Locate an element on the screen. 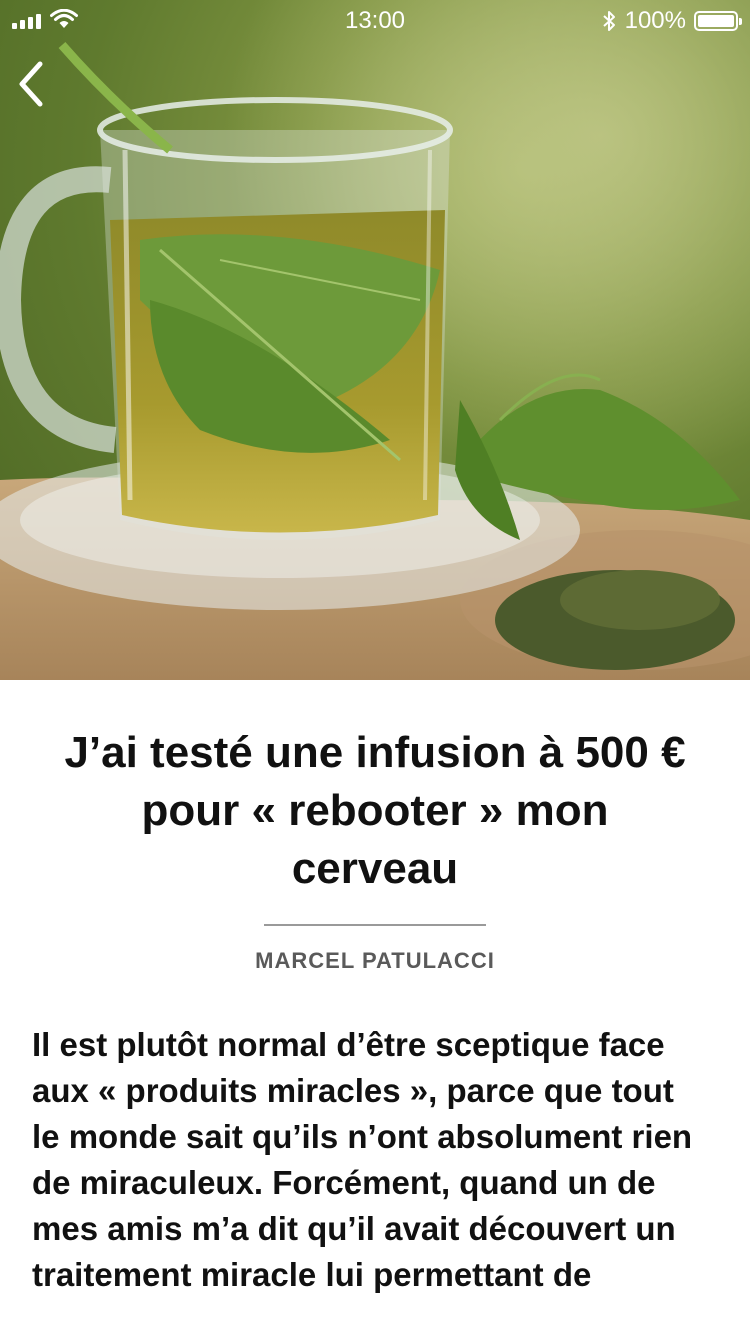  battery-level is located at coordinates (716, 21).